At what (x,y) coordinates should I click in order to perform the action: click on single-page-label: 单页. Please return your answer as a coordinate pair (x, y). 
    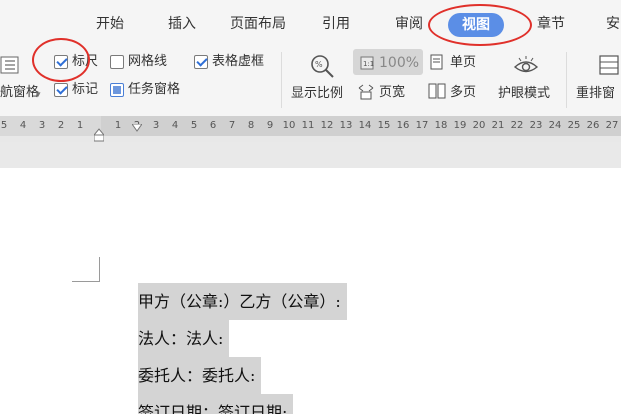
    Looking at the image, I should click on (463, 63).